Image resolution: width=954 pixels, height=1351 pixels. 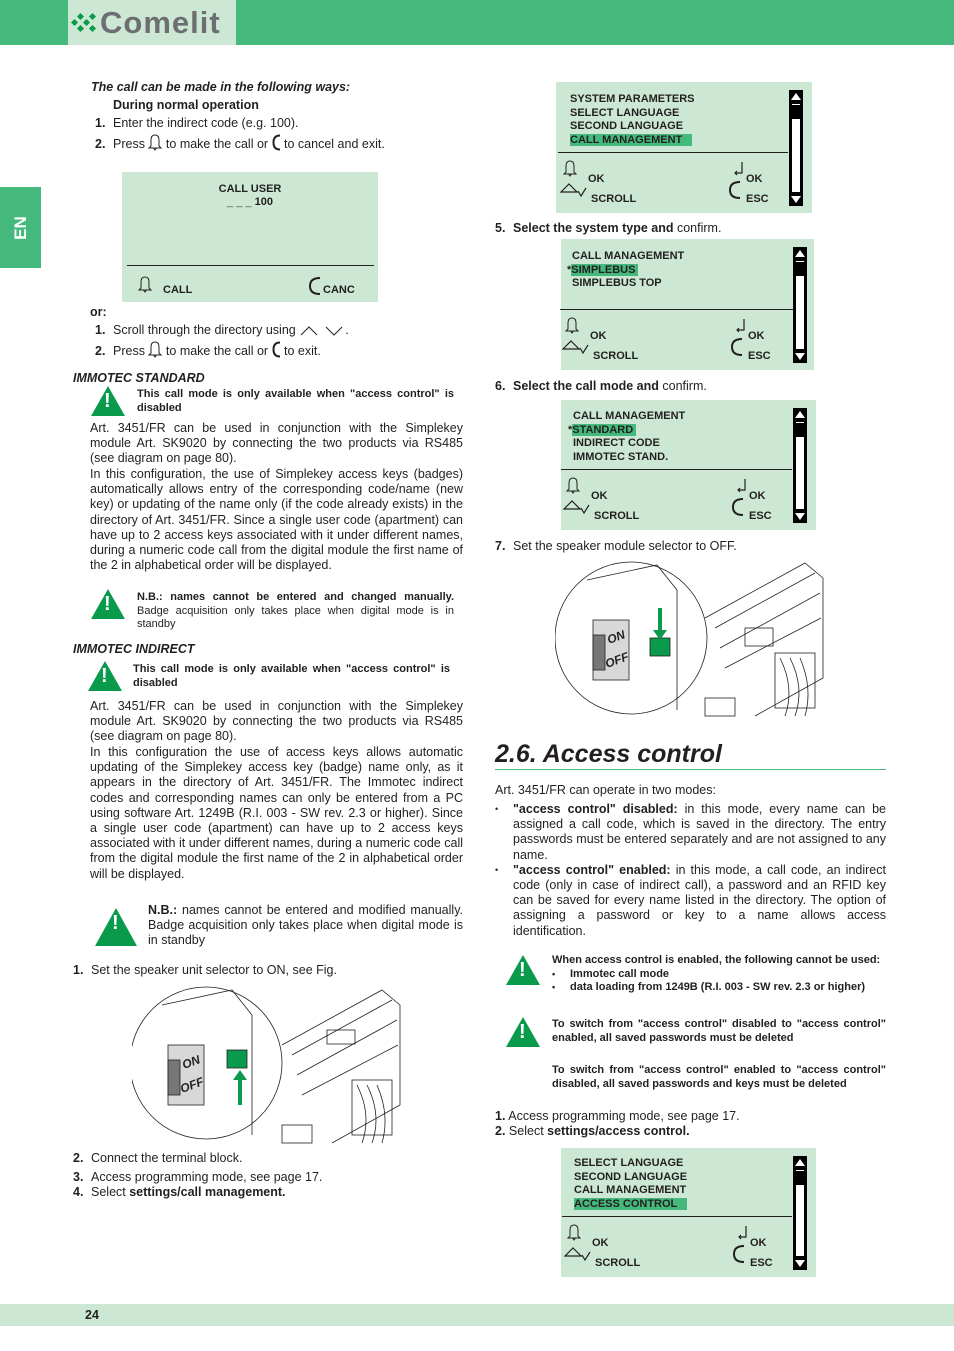 What do you see at coordinates (592, 869) in the screenshot?
I see `mode-name: "access control" enabled:` at bounding box center [592, 869].